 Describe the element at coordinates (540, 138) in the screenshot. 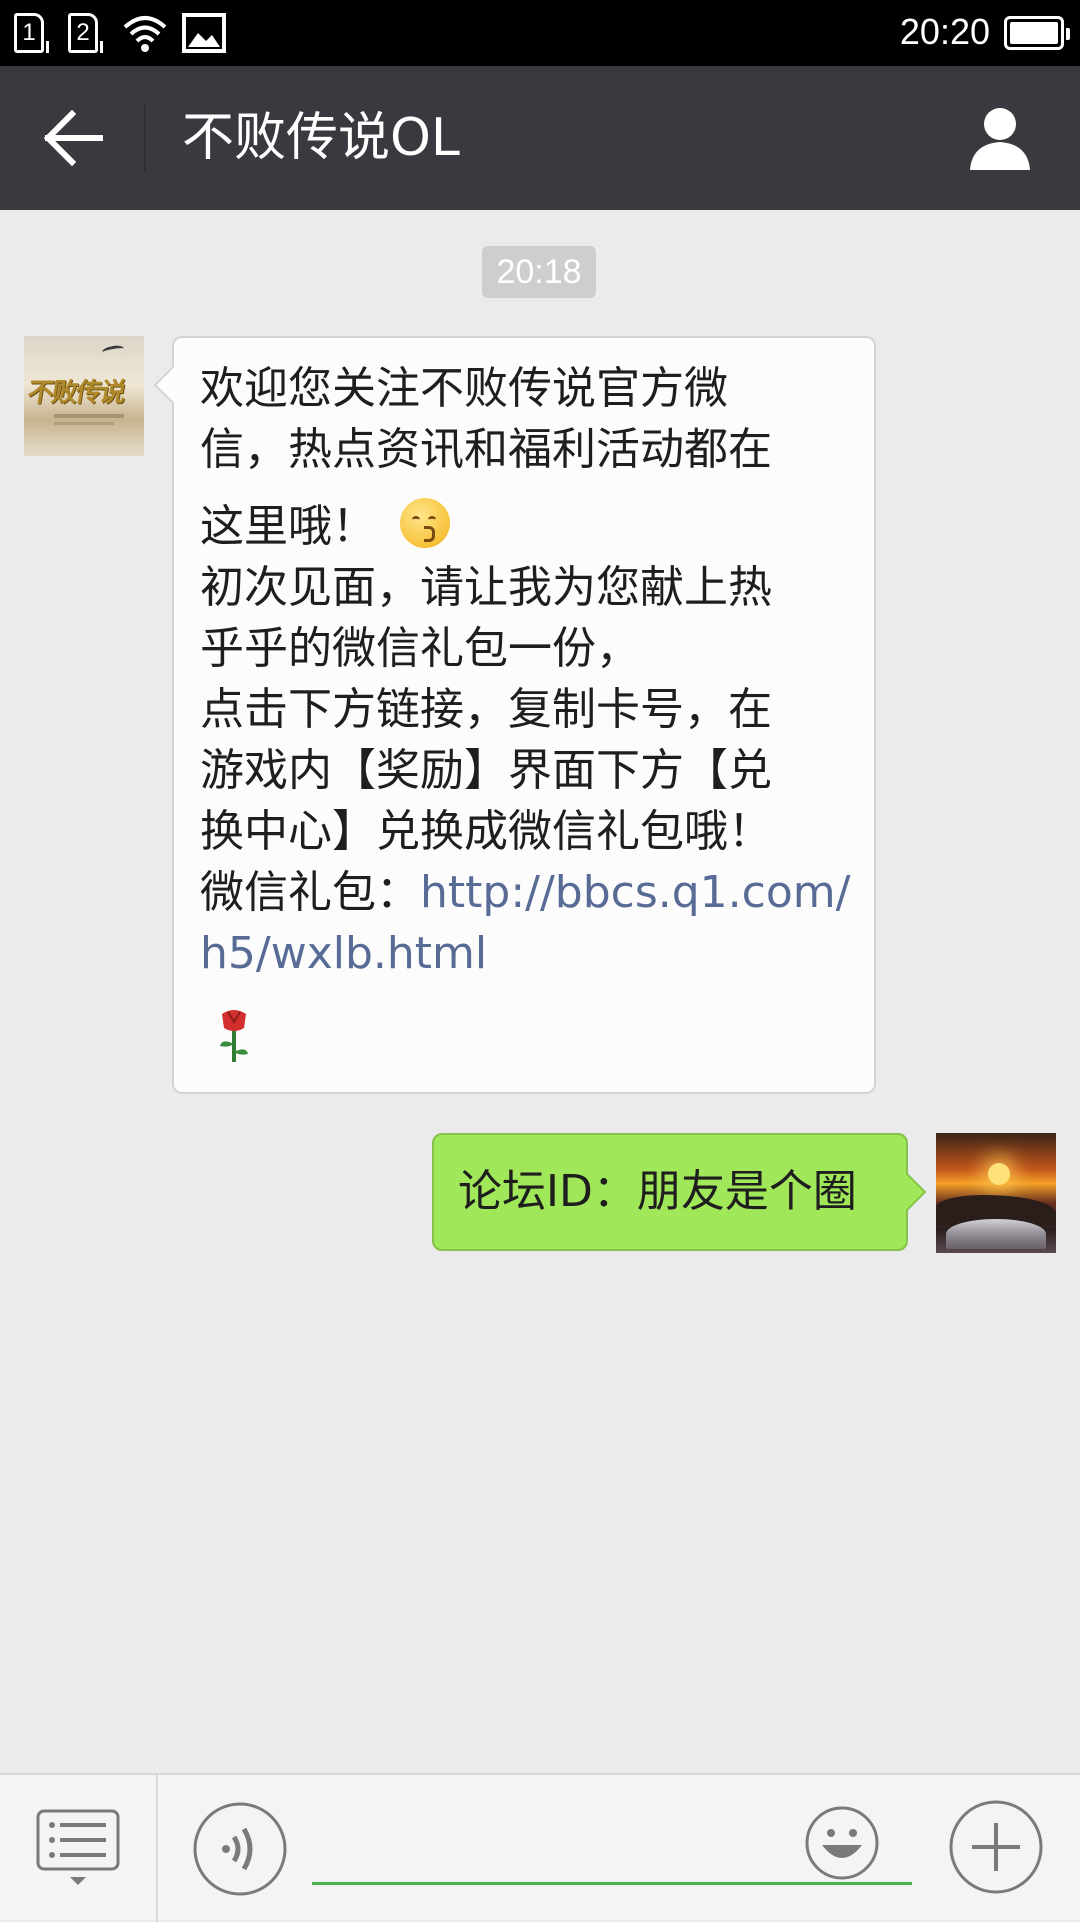

I see `chat-header: 不败传说OL` at that location.